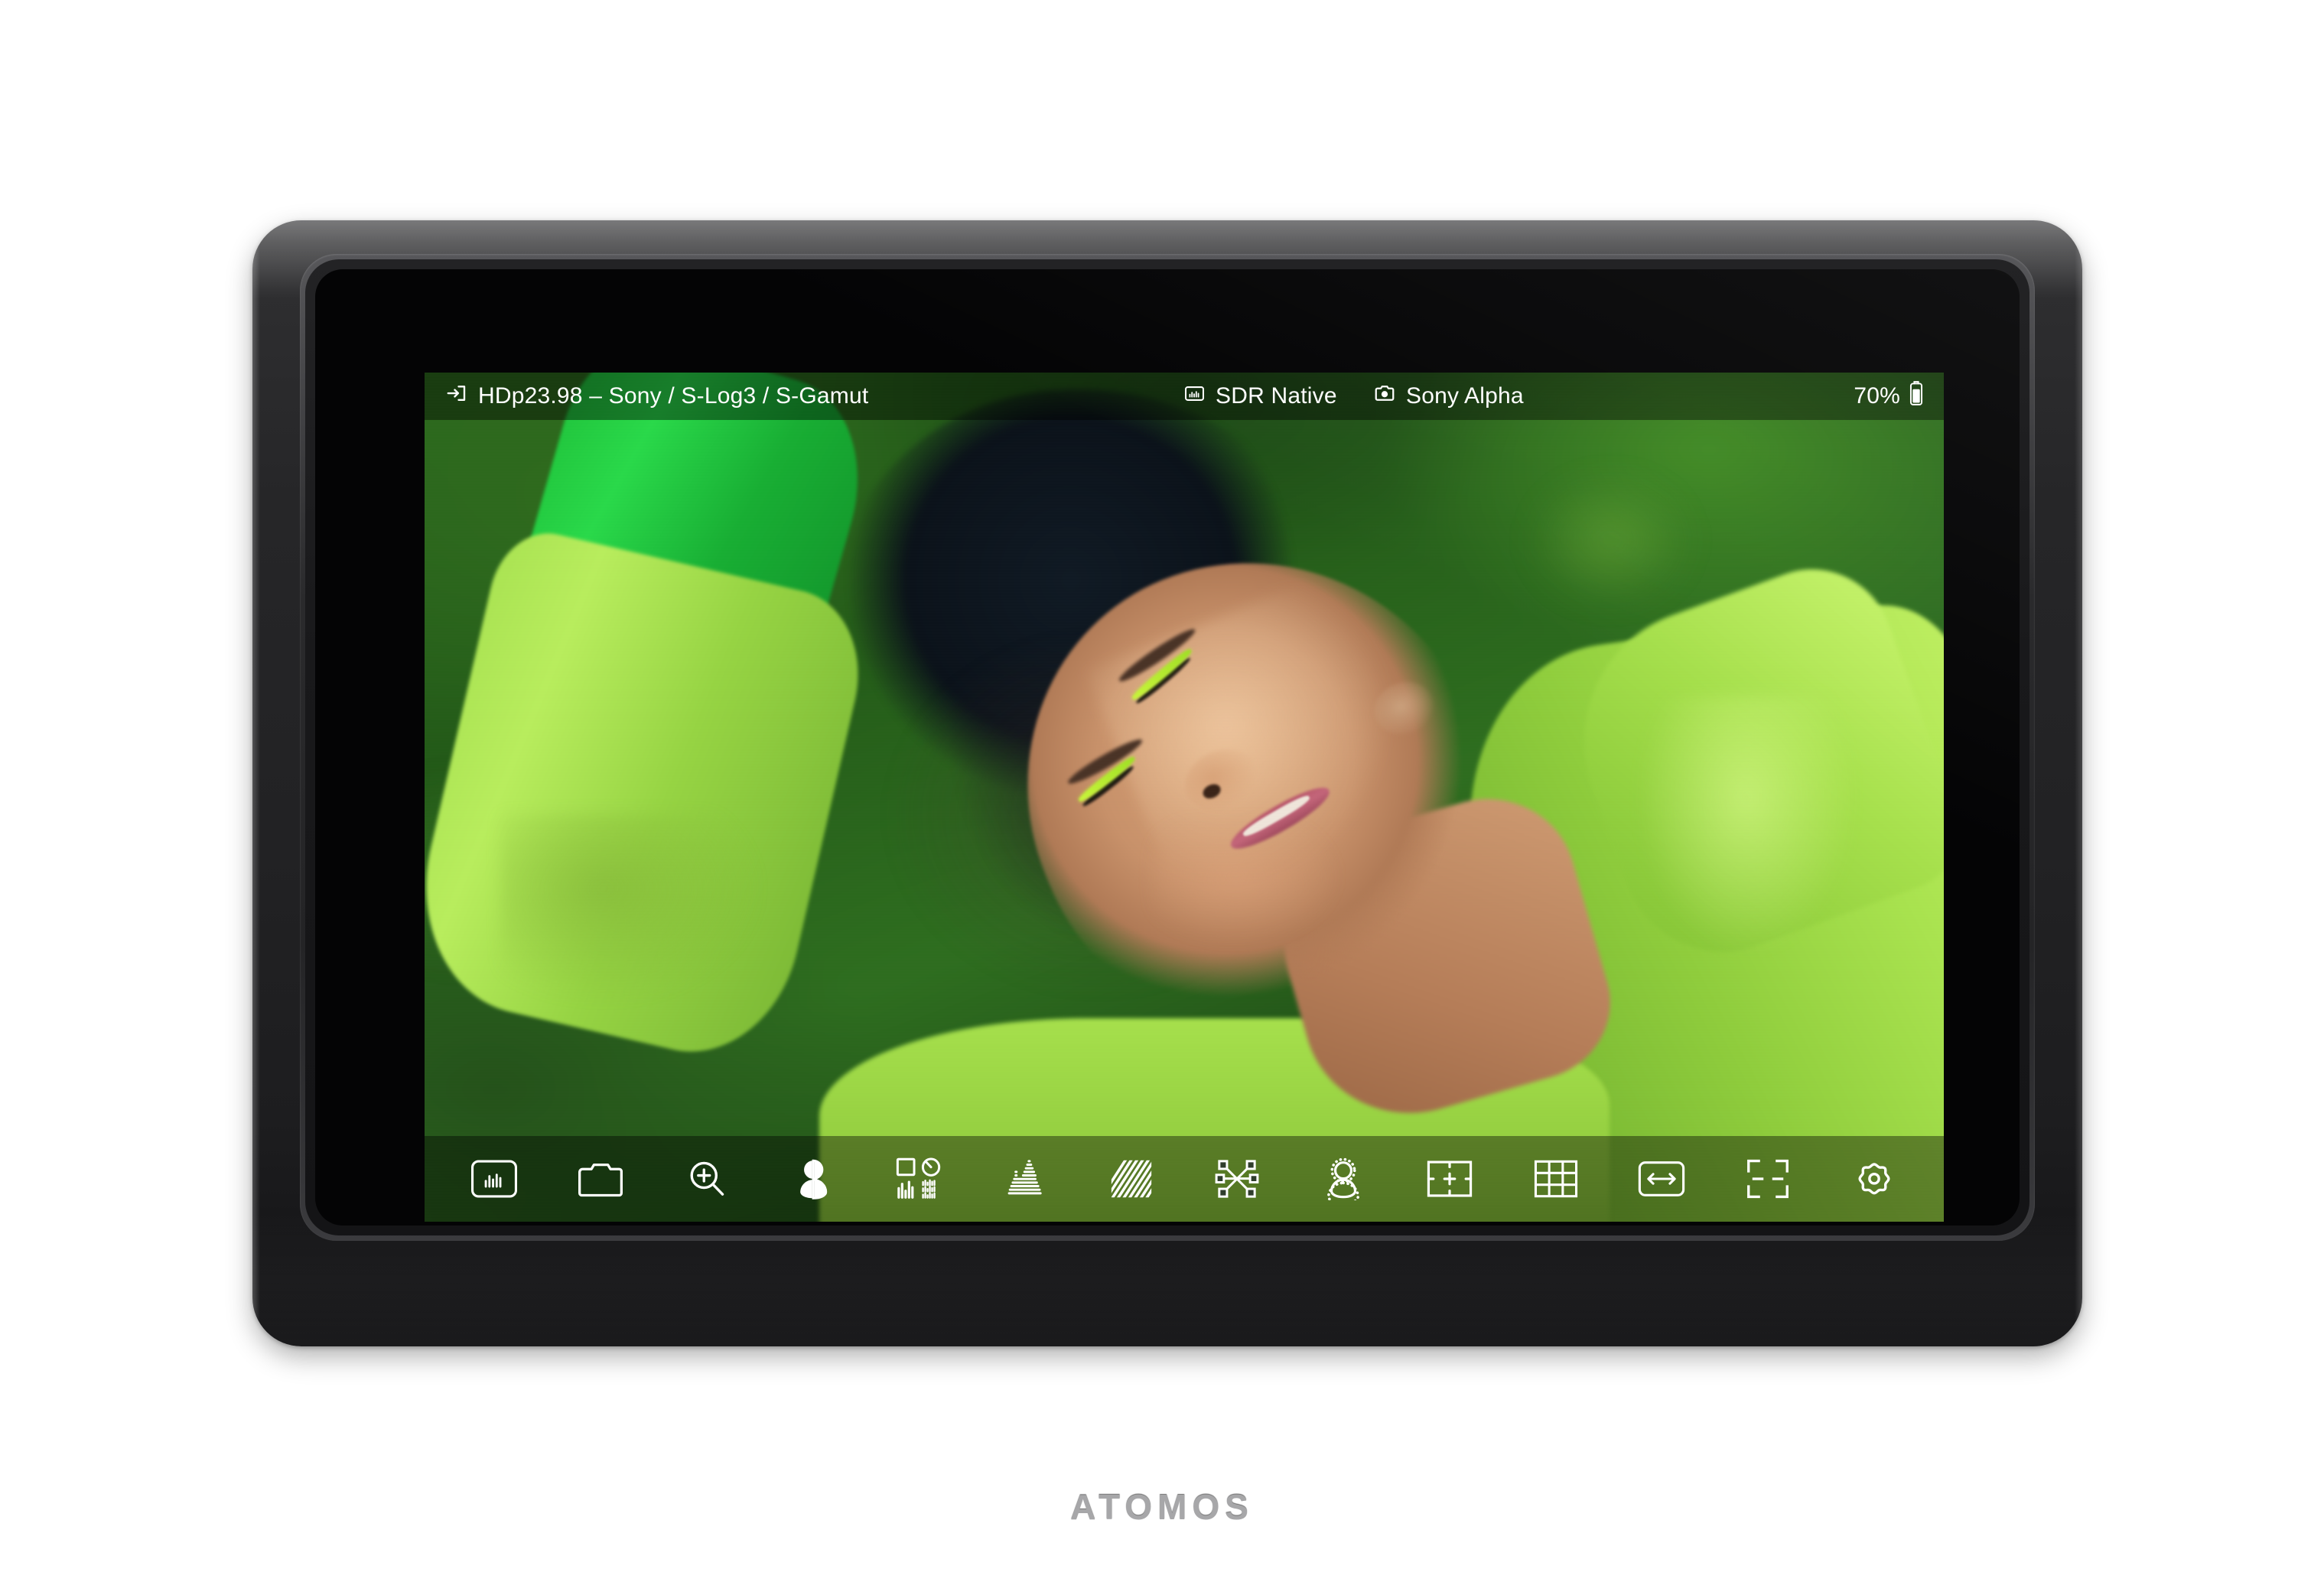 Image resolution: width=2324 pixels, height=1569 pixels. What do you see at coordinates (1877, 396) in the screenshot?
I see `battery-level-label: 70%` at bounding box center [1877, 396].